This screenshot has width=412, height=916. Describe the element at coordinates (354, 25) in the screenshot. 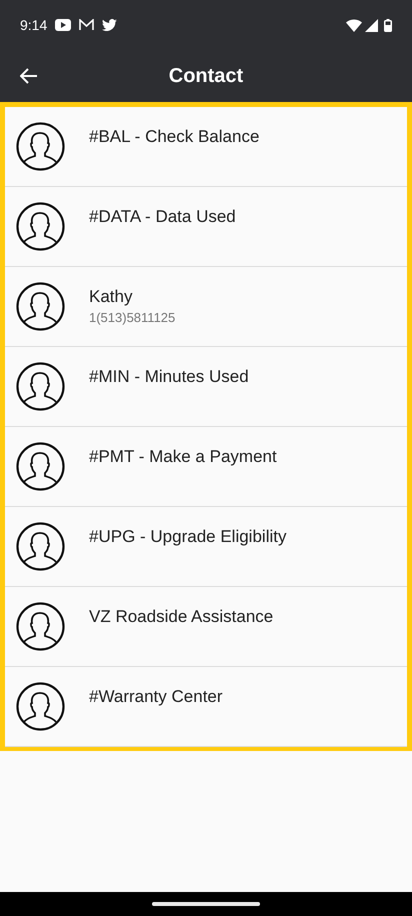

I see `wifi-icon` at that location.